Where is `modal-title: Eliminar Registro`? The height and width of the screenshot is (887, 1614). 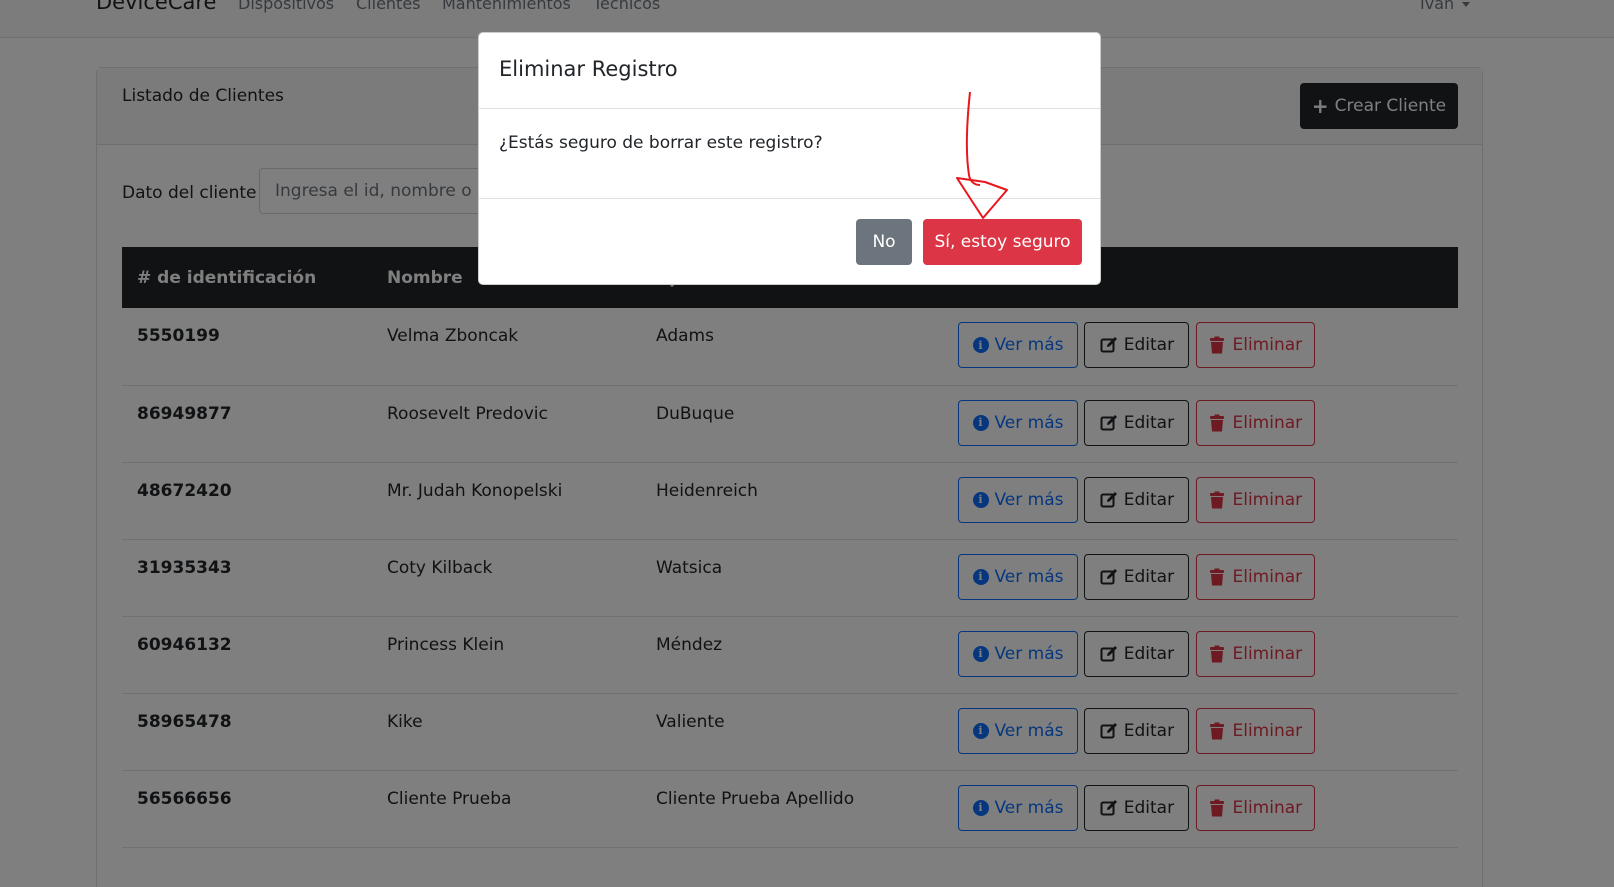
modal-title: Eliminar Registro is located at coordinates (588, 69).